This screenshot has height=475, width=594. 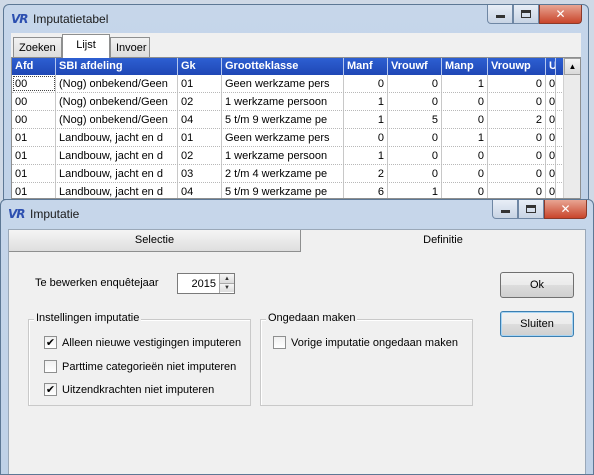 What do you see at coordinates (415, 66) in the screenshot?
I see `column-header: Vrouwf` at bounding box center [415, 66].